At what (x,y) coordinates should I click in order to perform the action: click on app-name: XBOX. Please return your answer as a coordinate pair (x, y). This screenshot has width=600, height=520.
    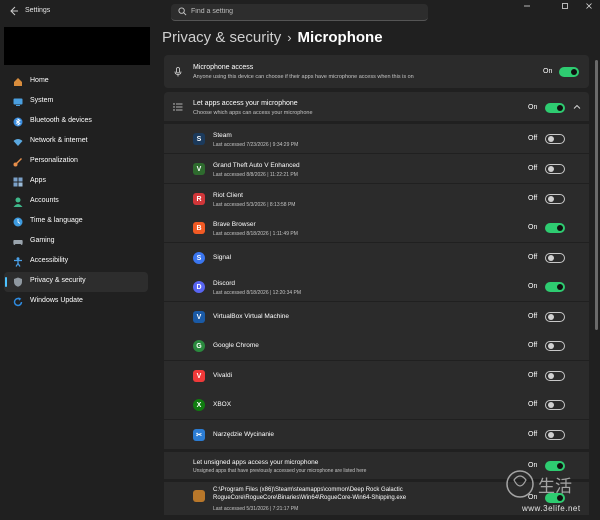
    Looking at the image, I should click on (222, 404).